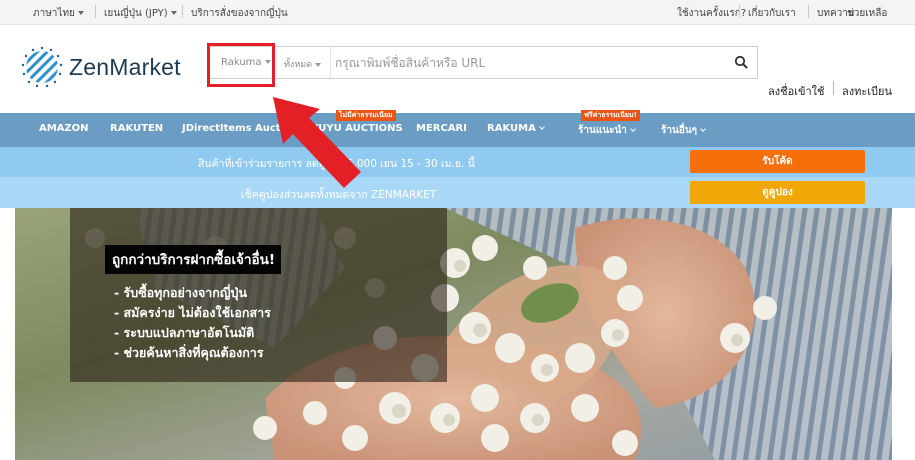 The width and height of the screenshot is (915, 460). I want to click on currency-label: เยนญี่ปุ่น (JPY), so click(136, 13).